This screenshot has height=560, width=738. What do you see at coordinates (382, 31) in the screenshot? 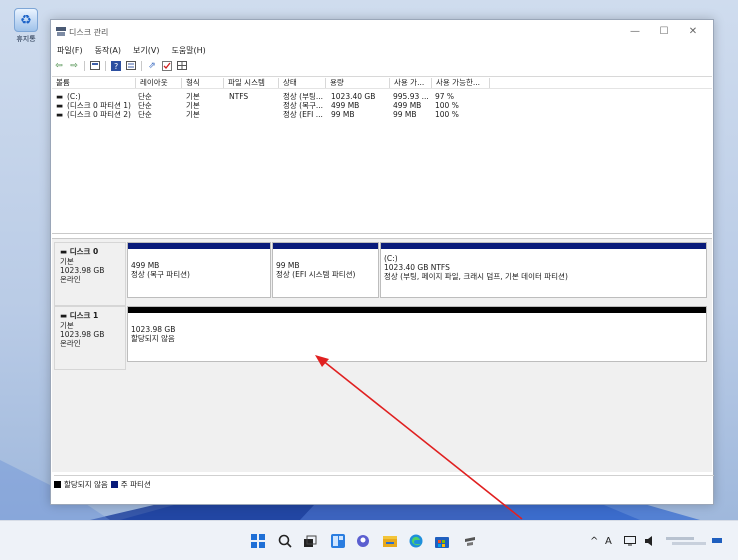
I see `title-bar: 디스크 관리 — ☐ ✕` at bounding box center [382, 31].